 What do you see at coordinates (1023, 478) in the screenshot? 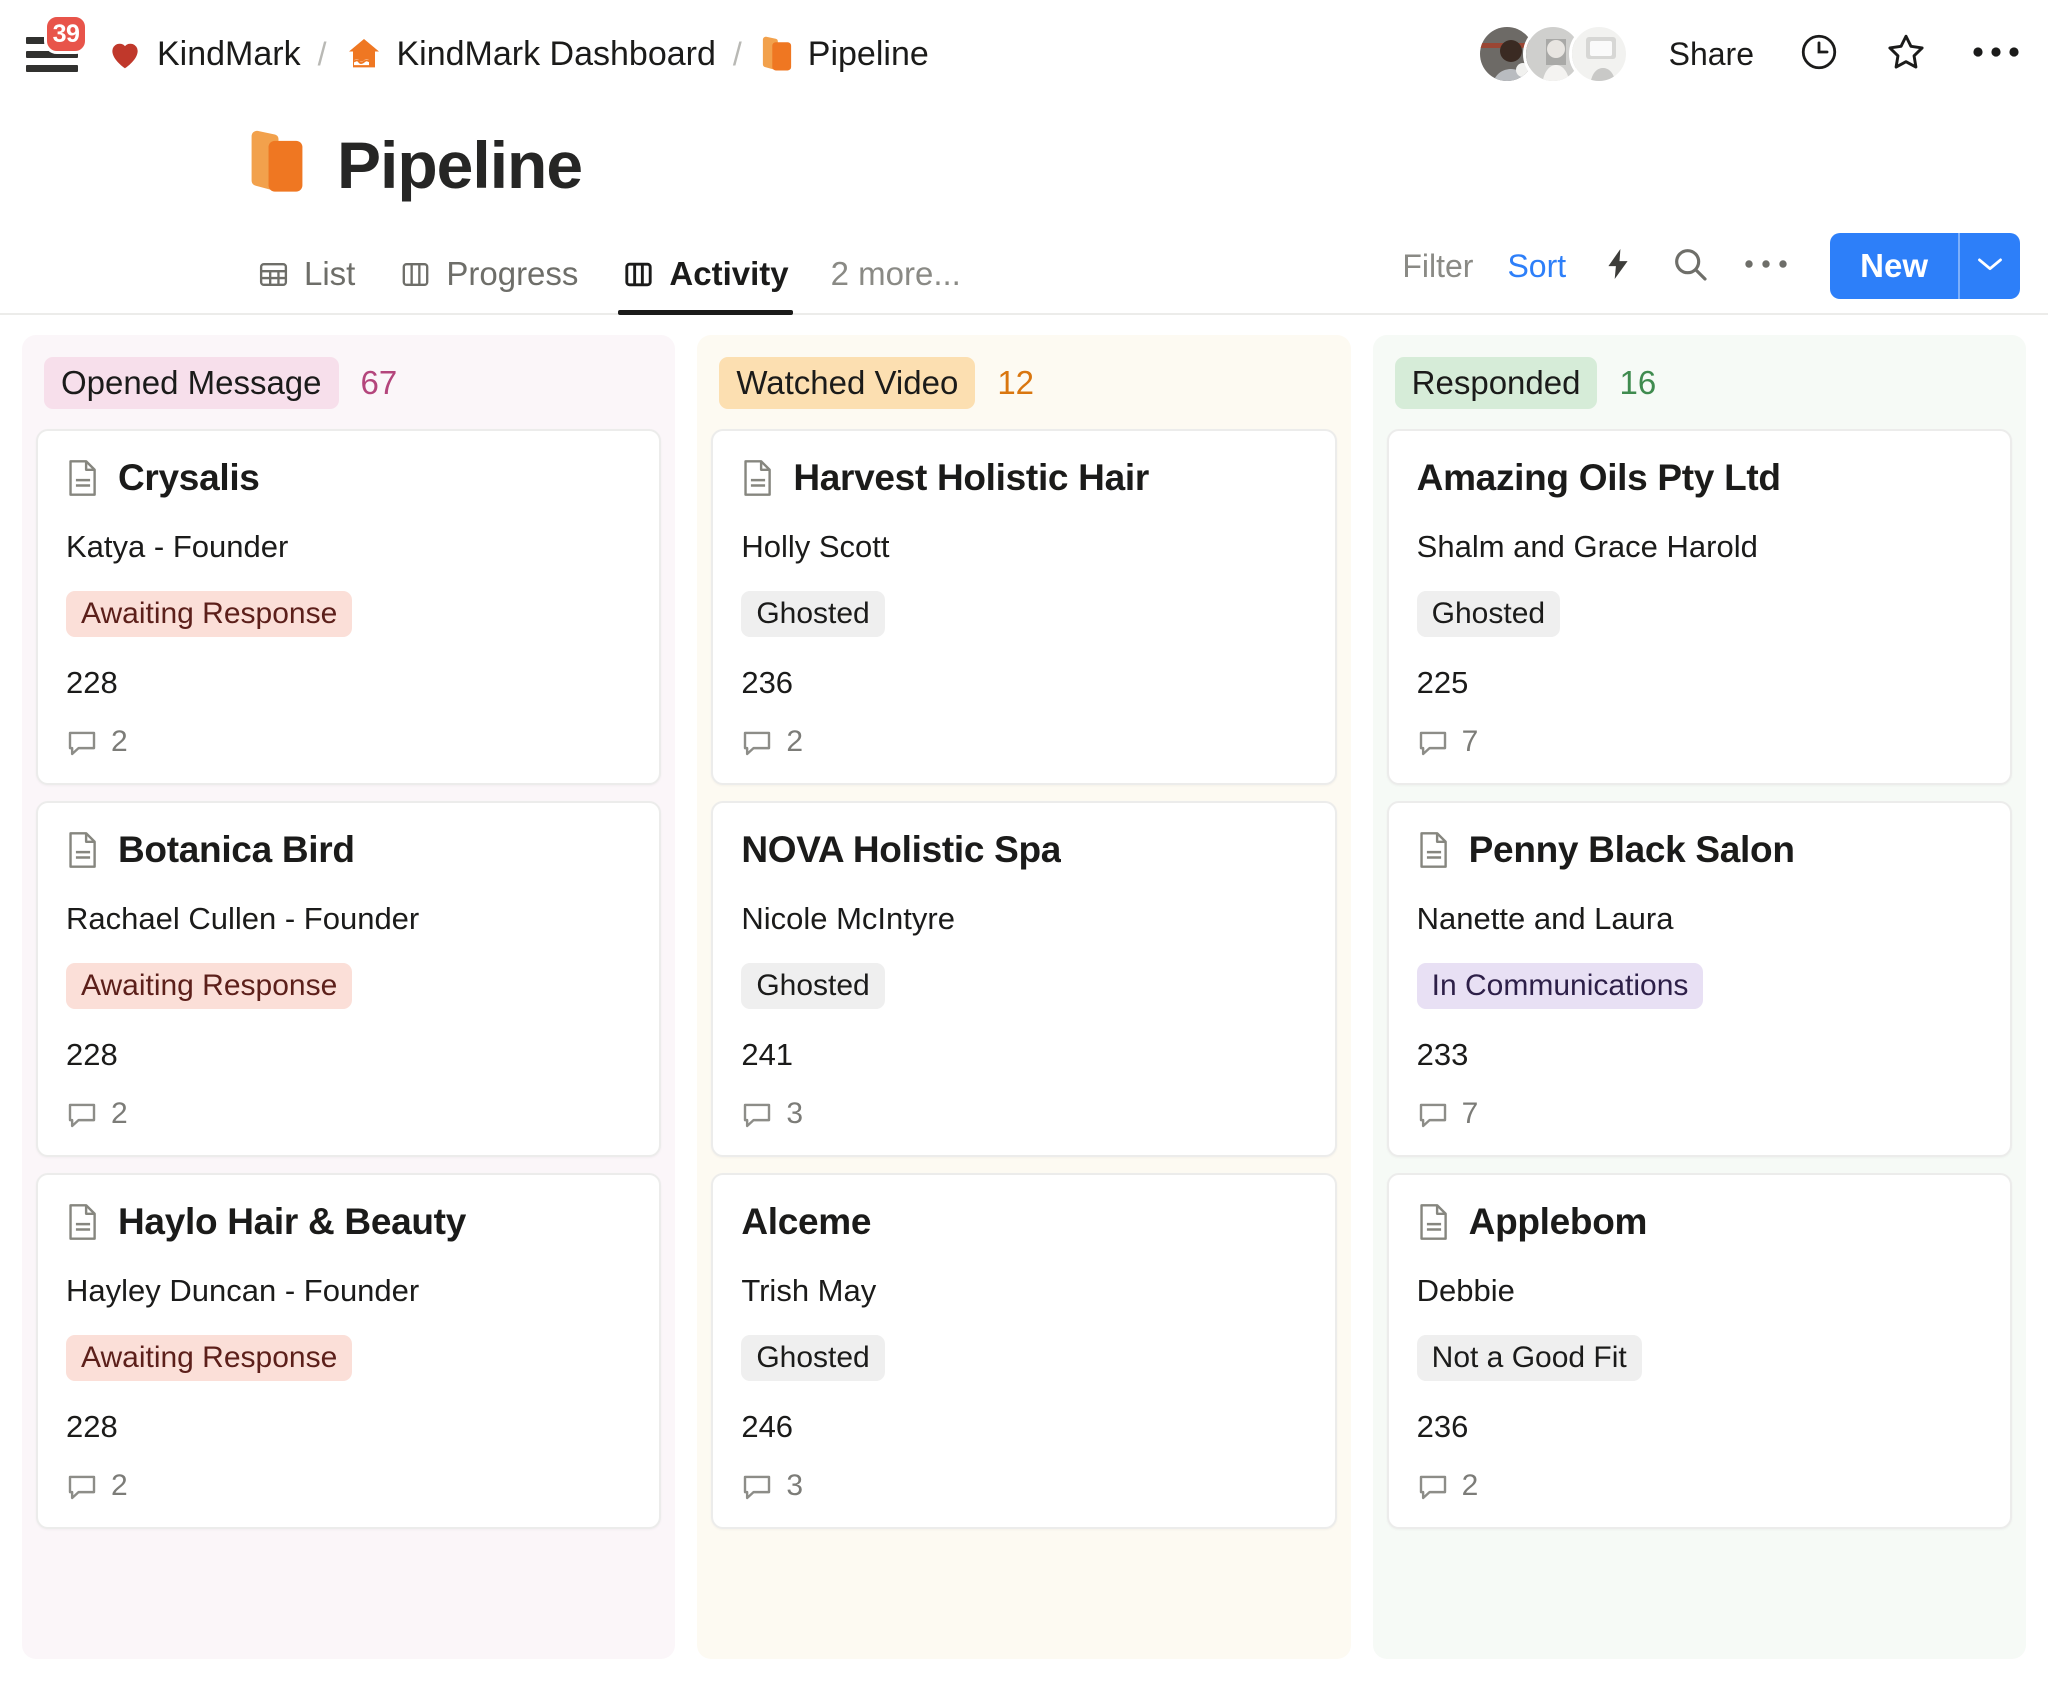
I see `card-title-row: Harvest Holistic Hair` at bounding box center [1023, 478].